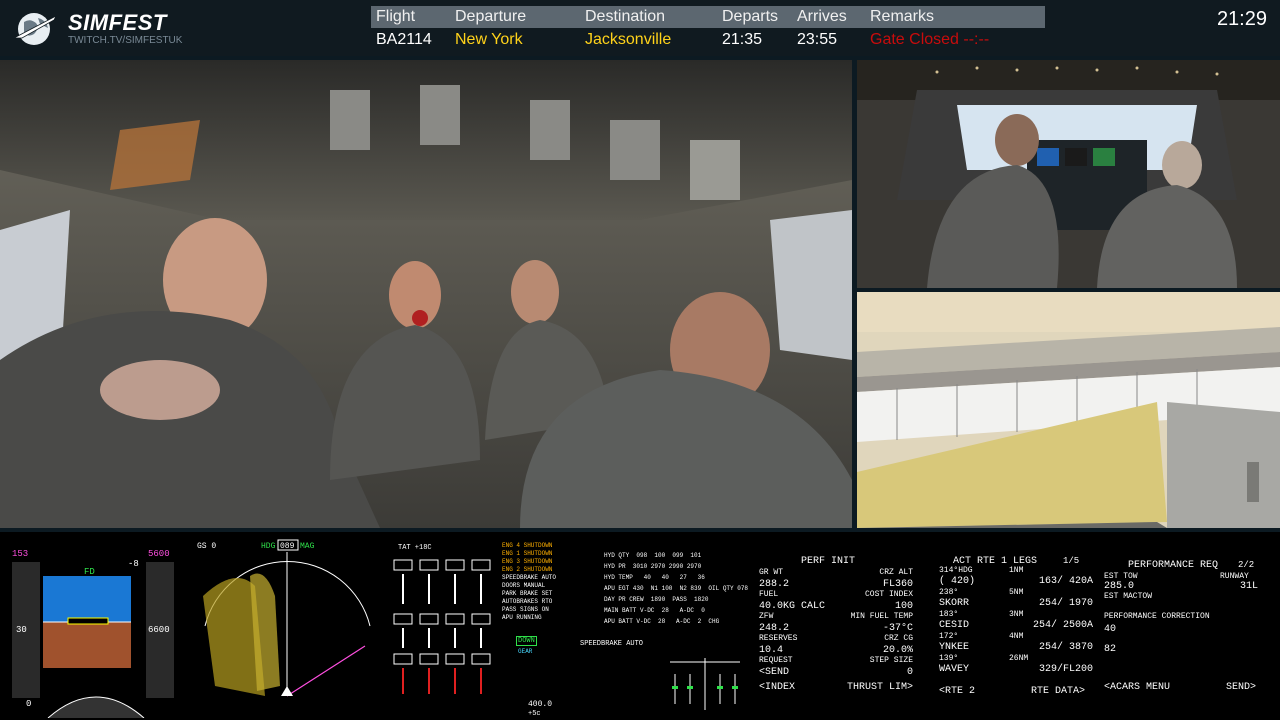 This screenshot has width=1280, height=720. What do you see at coordinates (891, 660) in the screenshot?
I see `cdu1-right: STEP SIZE` at bounding box center [891, 660].